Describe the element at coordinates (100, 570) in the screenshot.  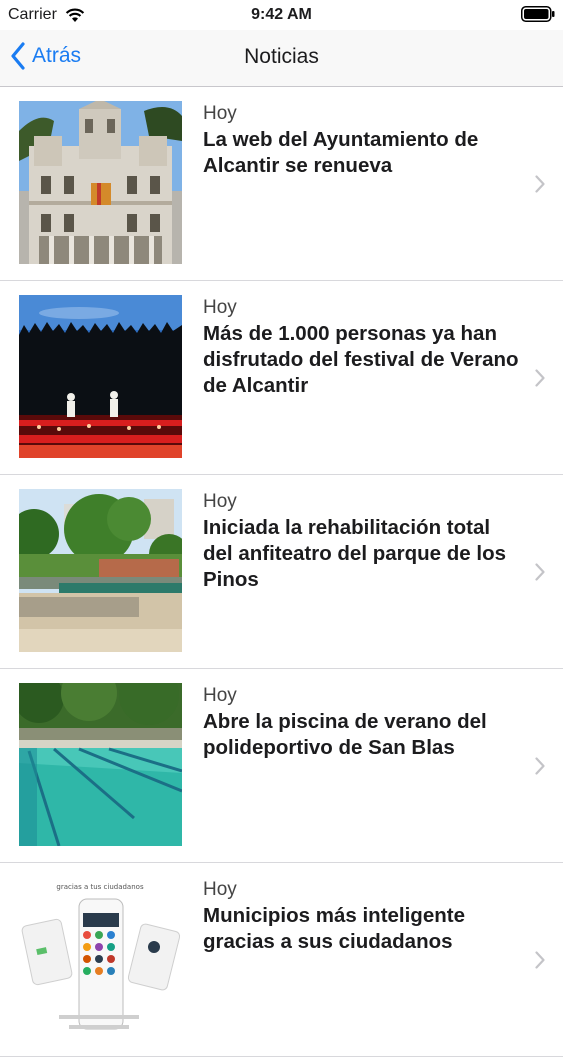
I see `news-thumbnail-park` at that location.